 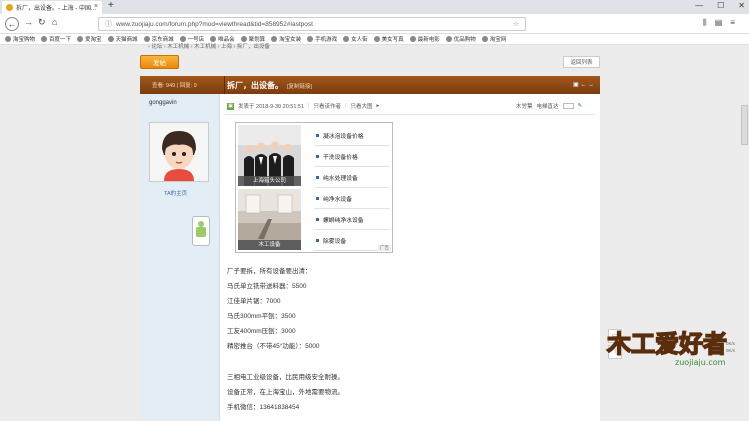 I want to click on ad-tag: 广告, so click(x=384, y=248).